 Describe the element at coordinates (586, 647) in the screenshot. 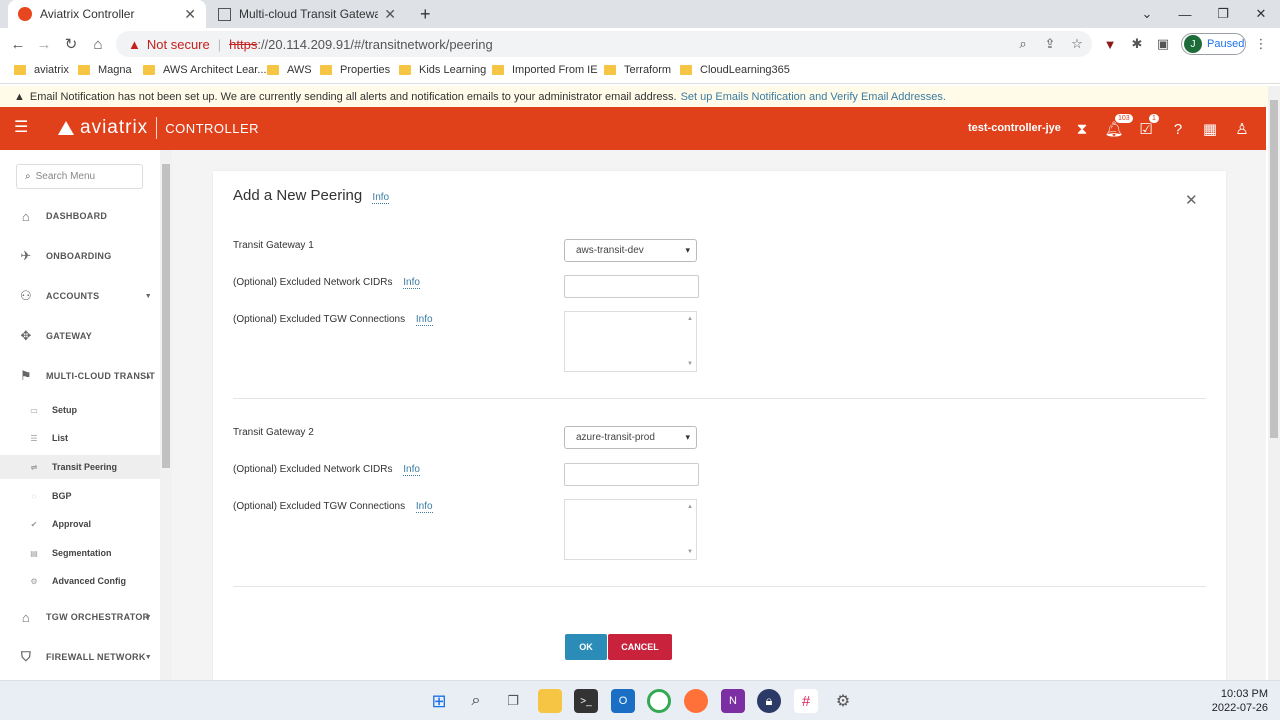

I see `ok-button: OK` at that location.